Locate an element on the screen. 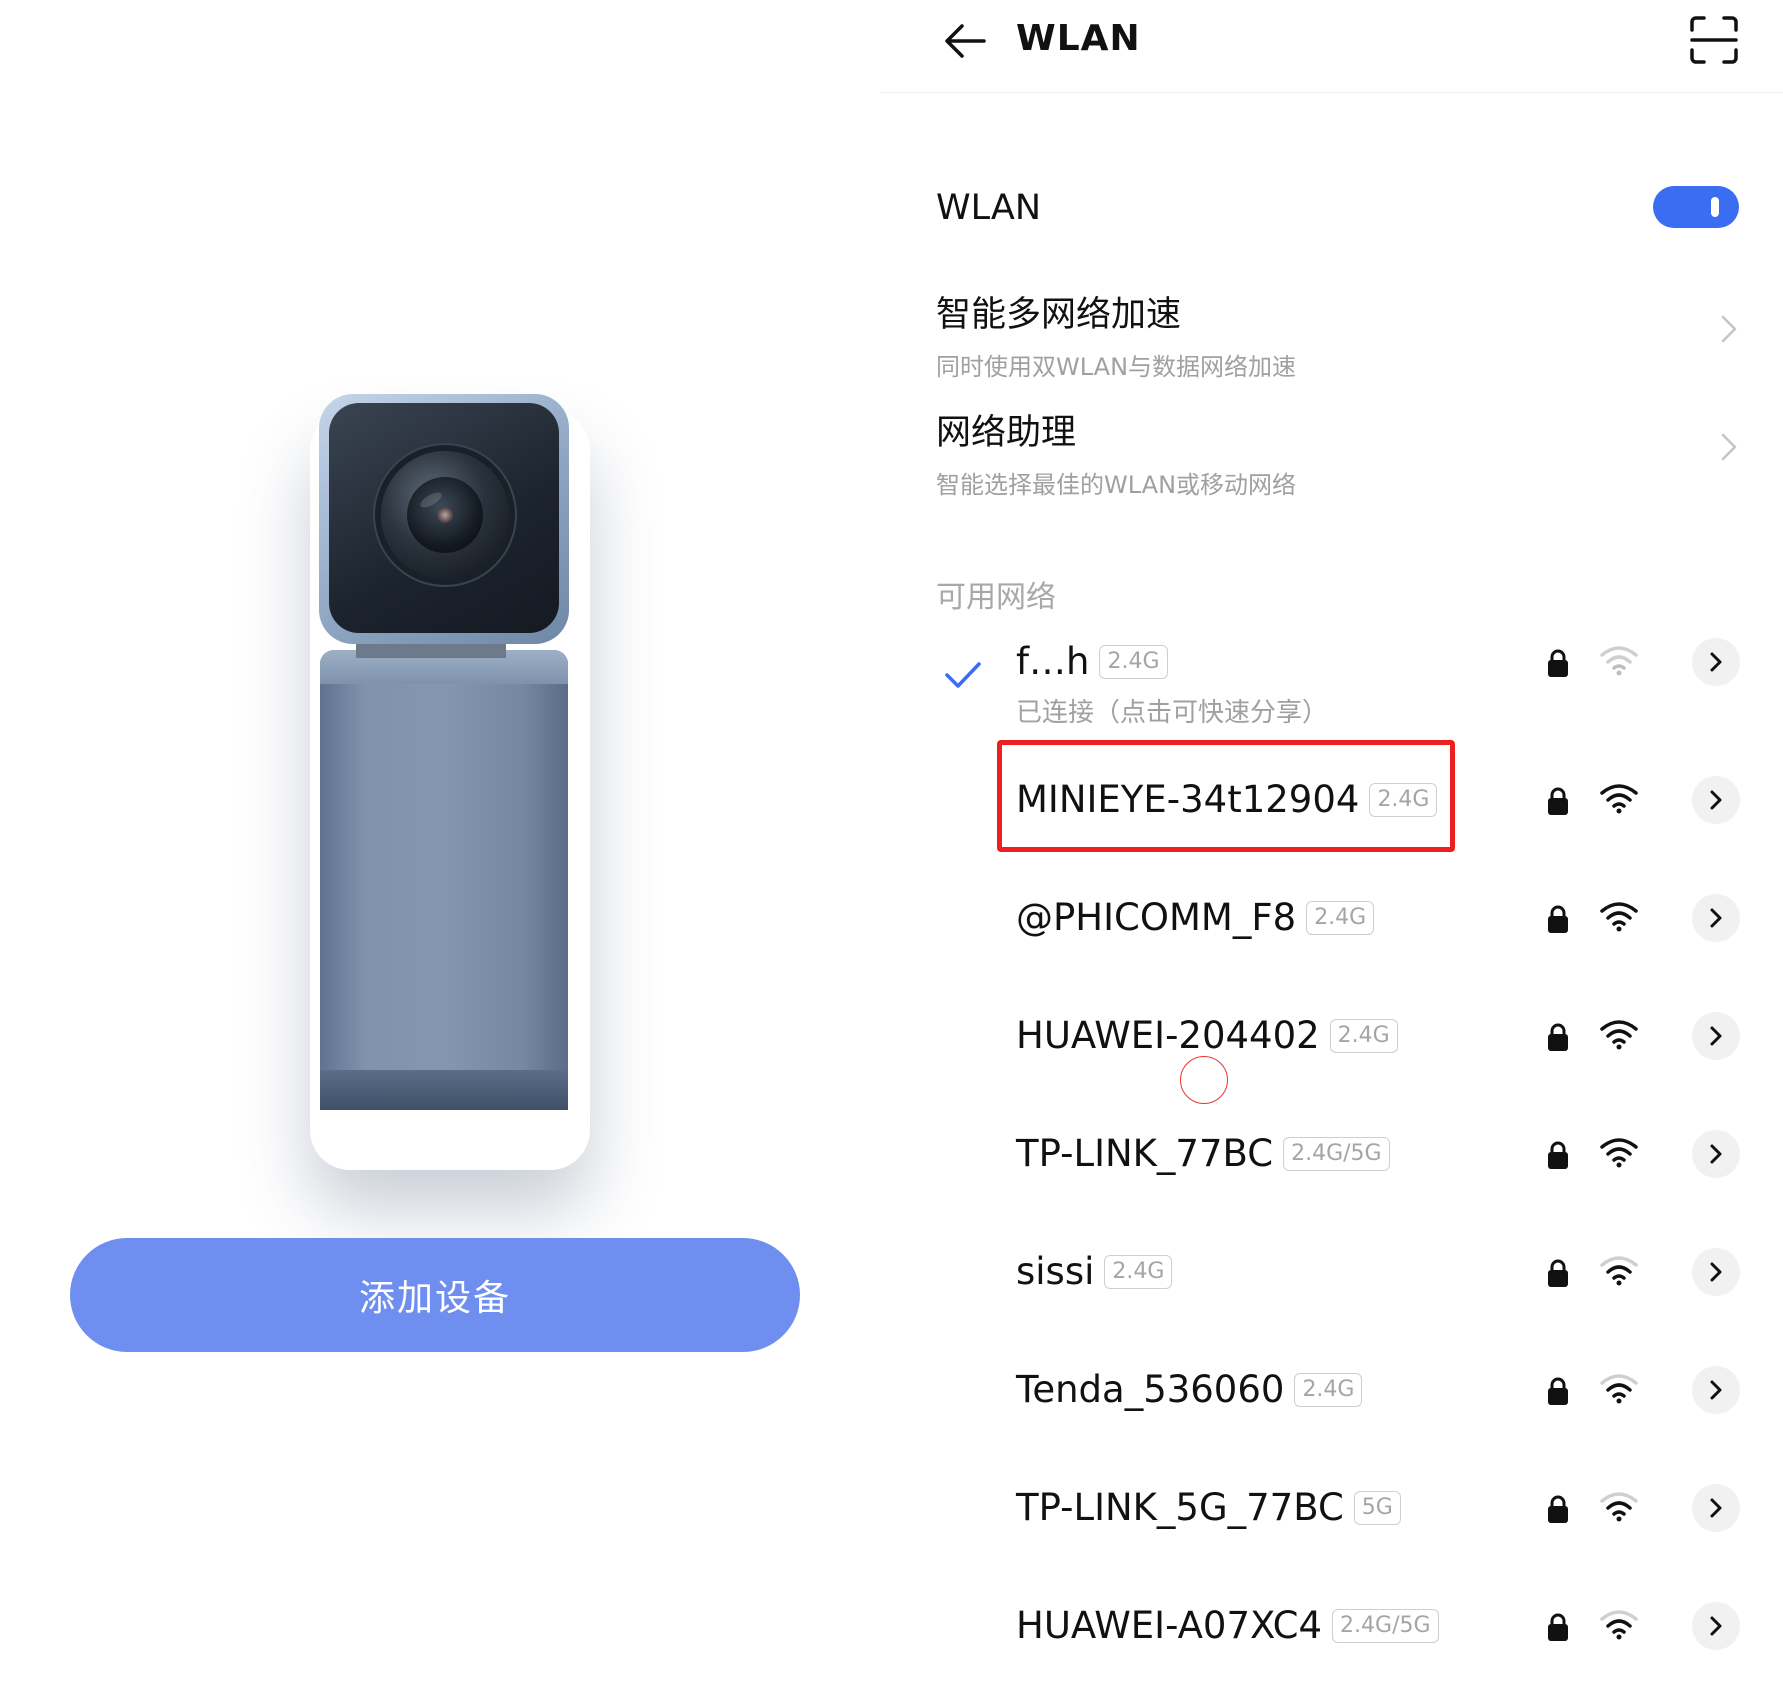 The width and height of the screenshot is (1783, 1683). network-name: TP-LINK_5G_77BC 5G is located at coordinates (1208, 1507).